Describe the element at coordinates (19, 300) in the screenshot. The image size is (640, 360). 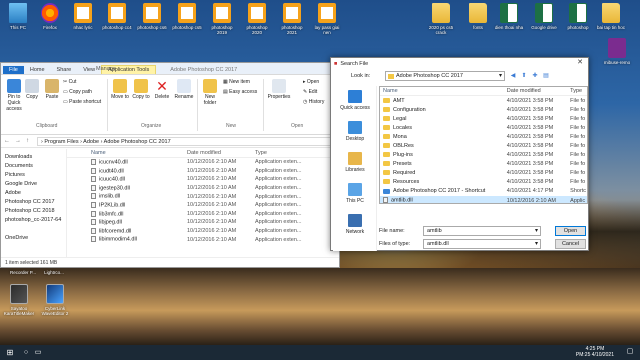
I see `desktop-icon-sayatoo: Sayatoo KaraTitleMaker` at that location.